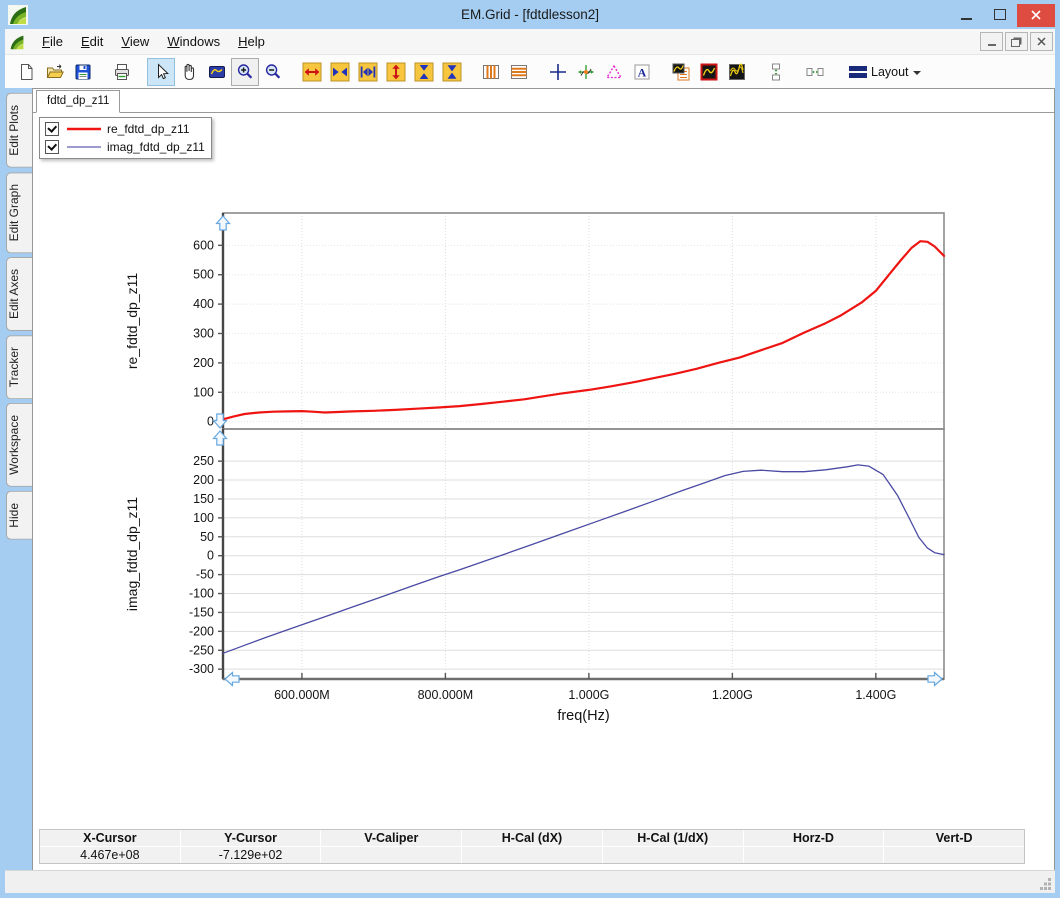  I want to click on svg-text: 250, so click(203, 461).